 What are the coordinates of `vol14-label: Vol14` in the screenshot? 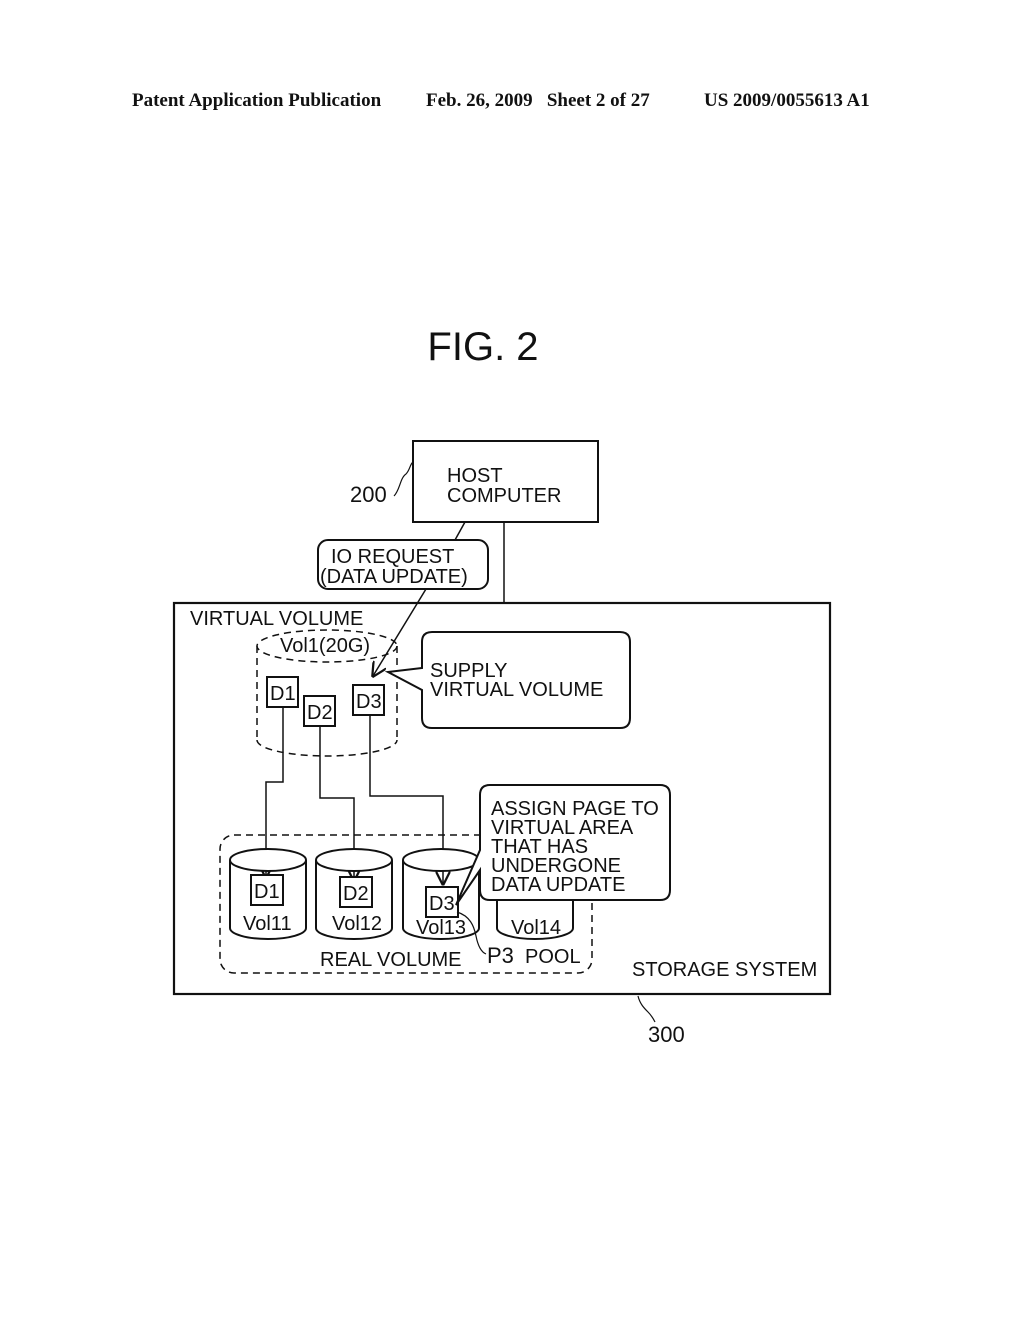 It's located at (536, 928).